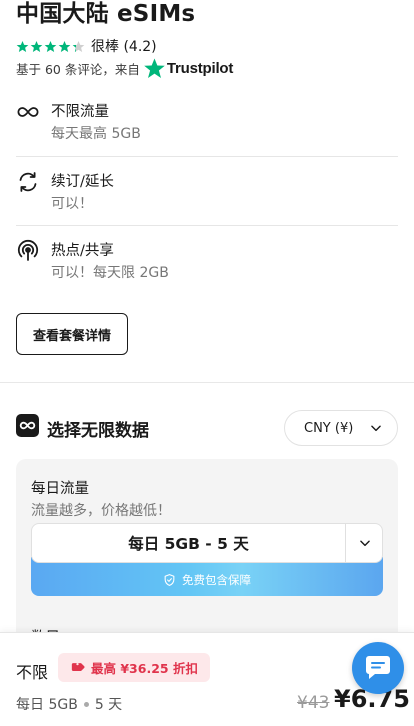  I want to click on plan-summary: 每日 5GB 5 天, so click(69, 704).